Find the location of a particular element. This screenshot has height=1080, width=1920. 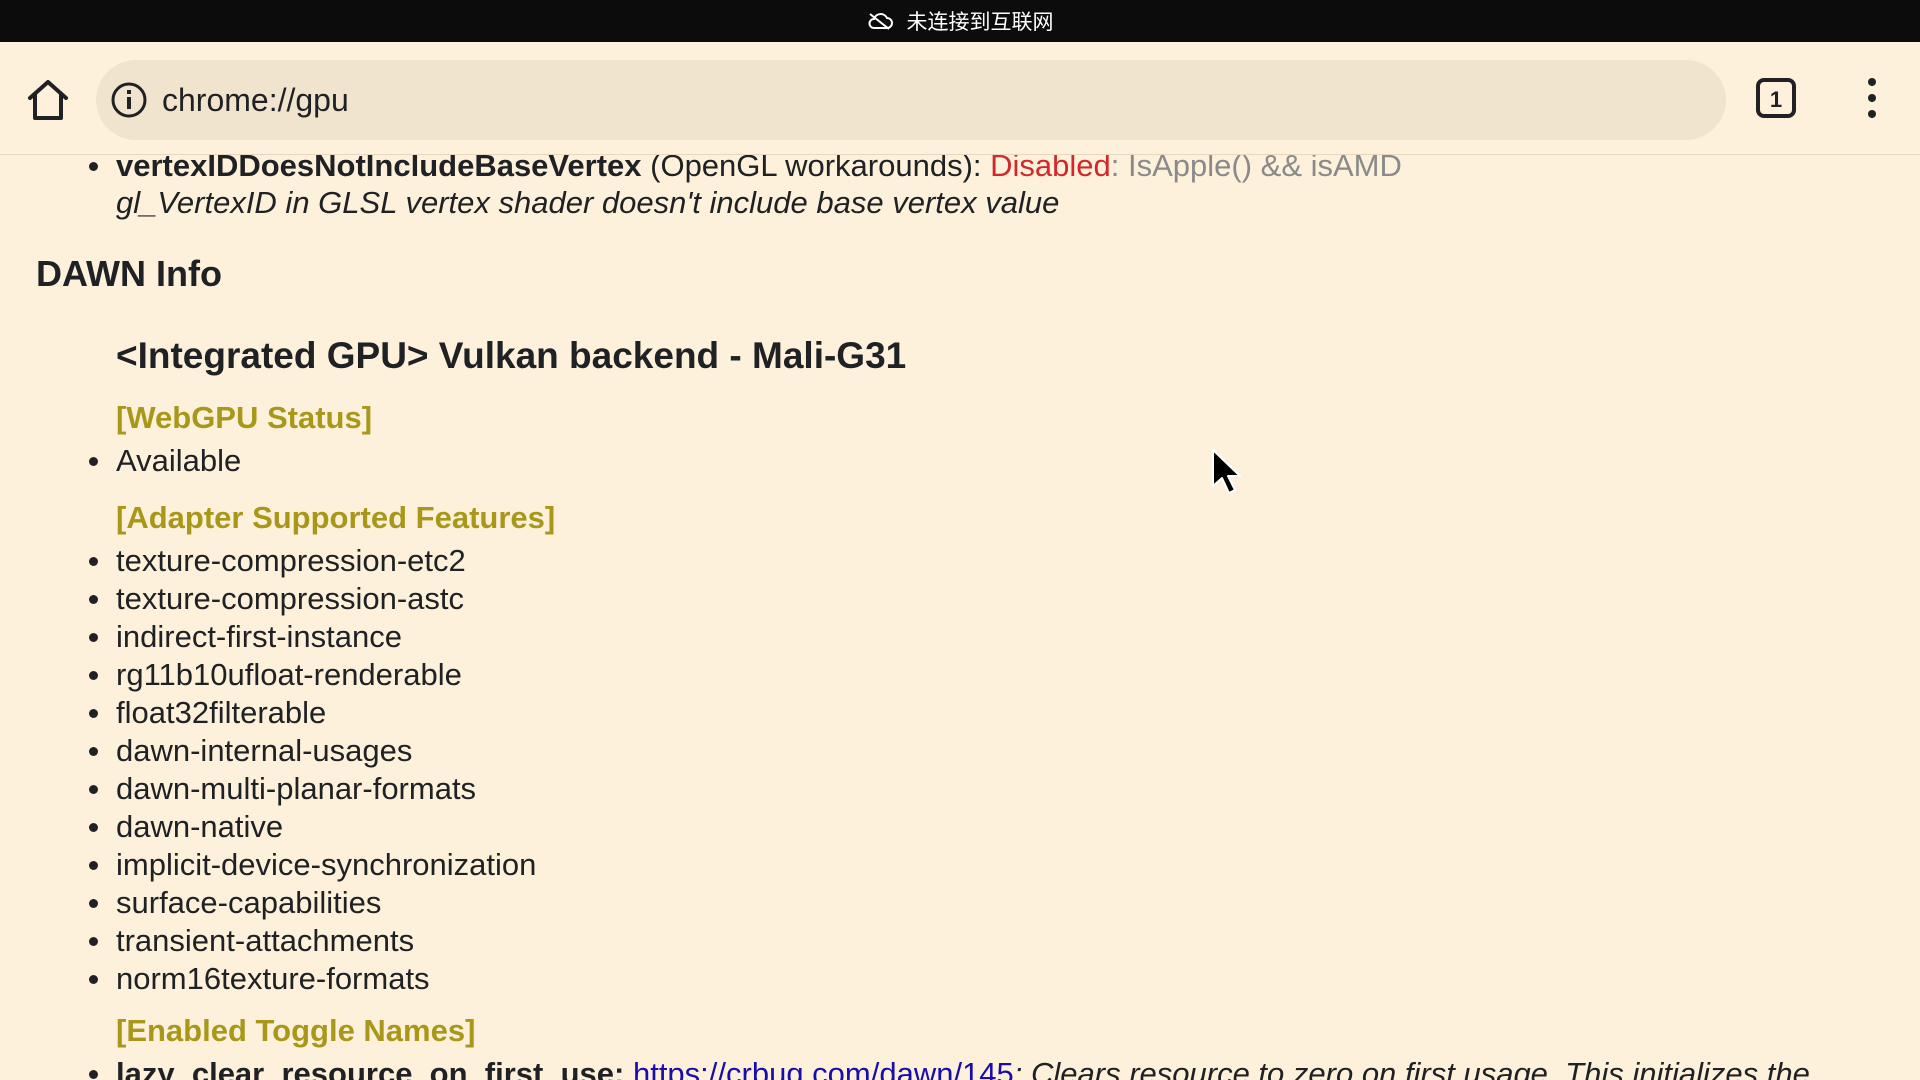

network-status-text: 未连接到互联网 is located at coordinates (980, 22).